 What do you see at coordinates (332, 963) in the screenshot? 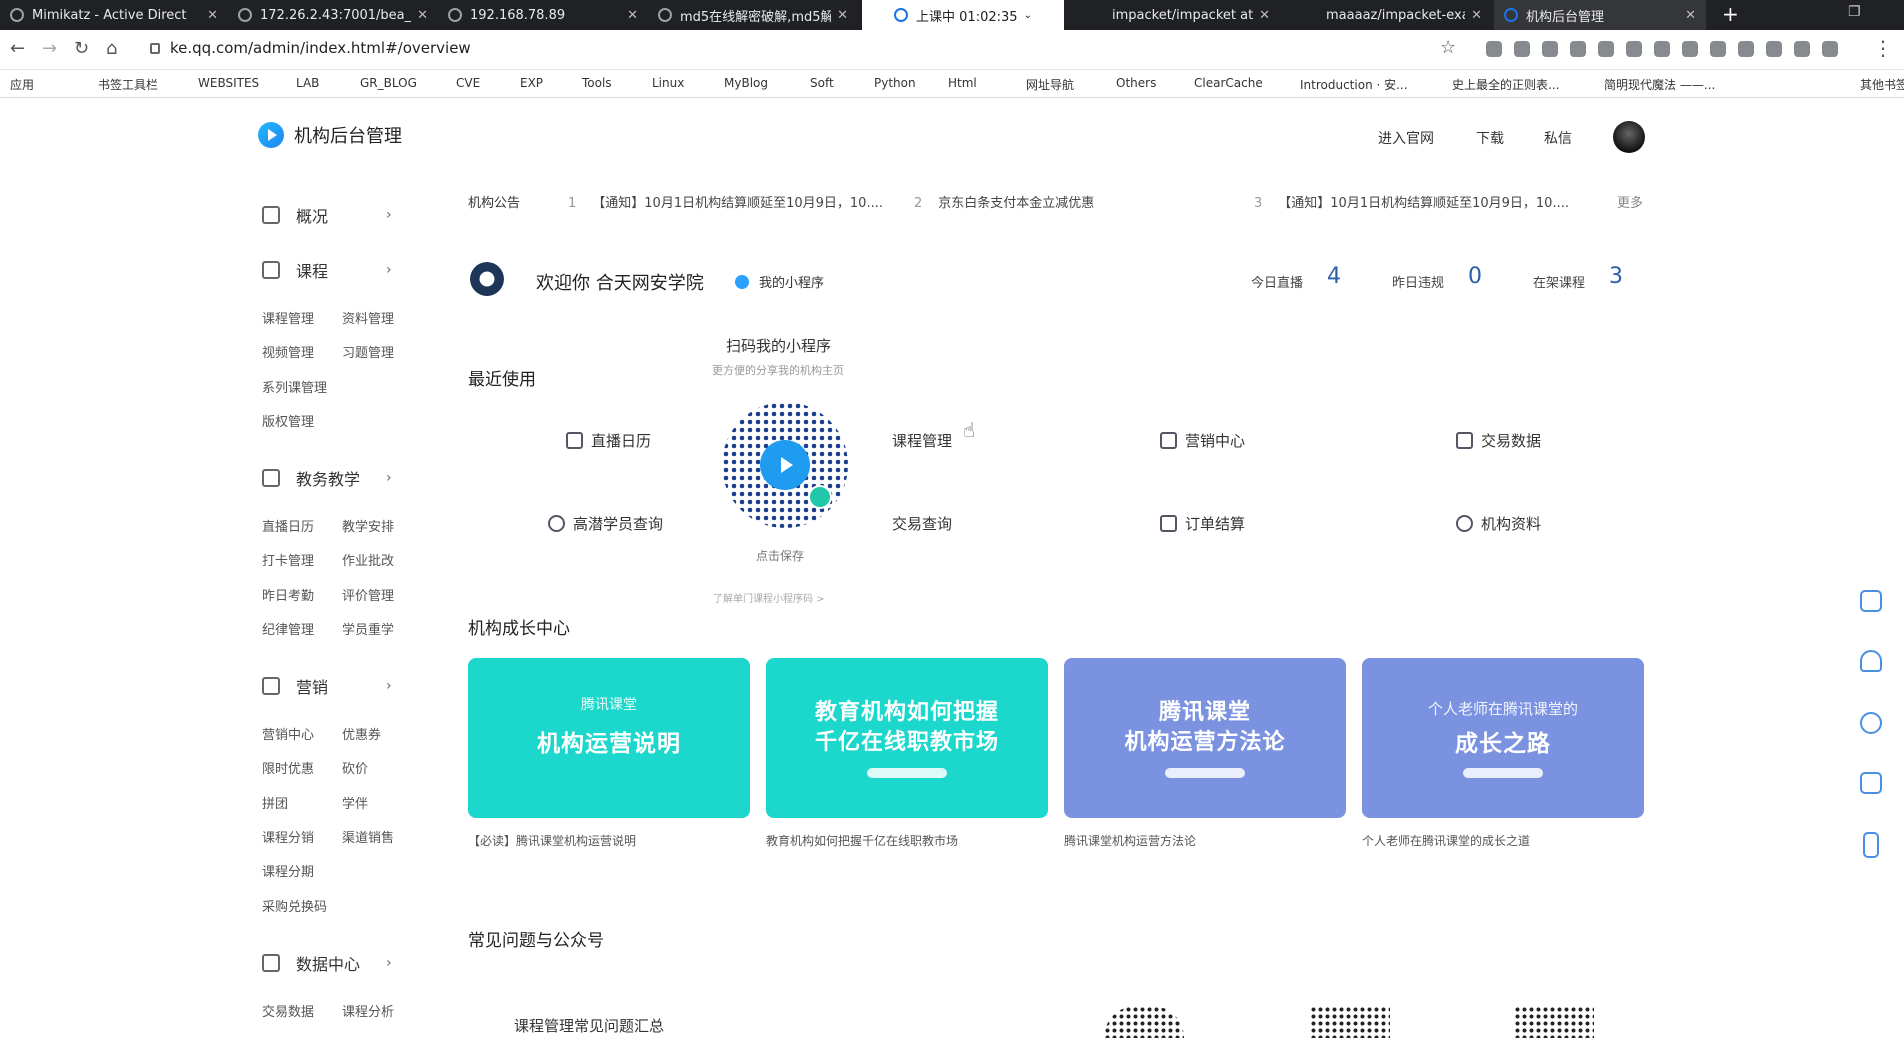
I see `sidebar-section-data: 数据中心 ›` at bounding box center [332, 963].